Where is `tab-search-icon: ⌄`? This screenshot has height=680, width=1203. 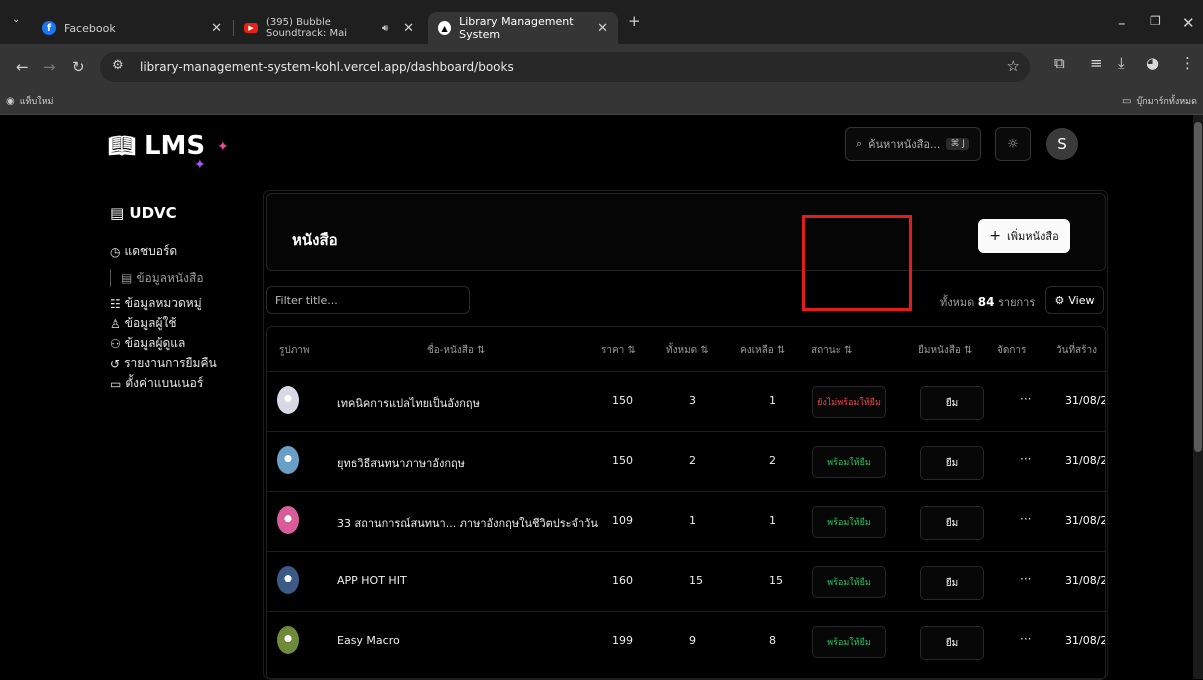
tab-search-icon: ⌄ is located at coordinates (16, 19).